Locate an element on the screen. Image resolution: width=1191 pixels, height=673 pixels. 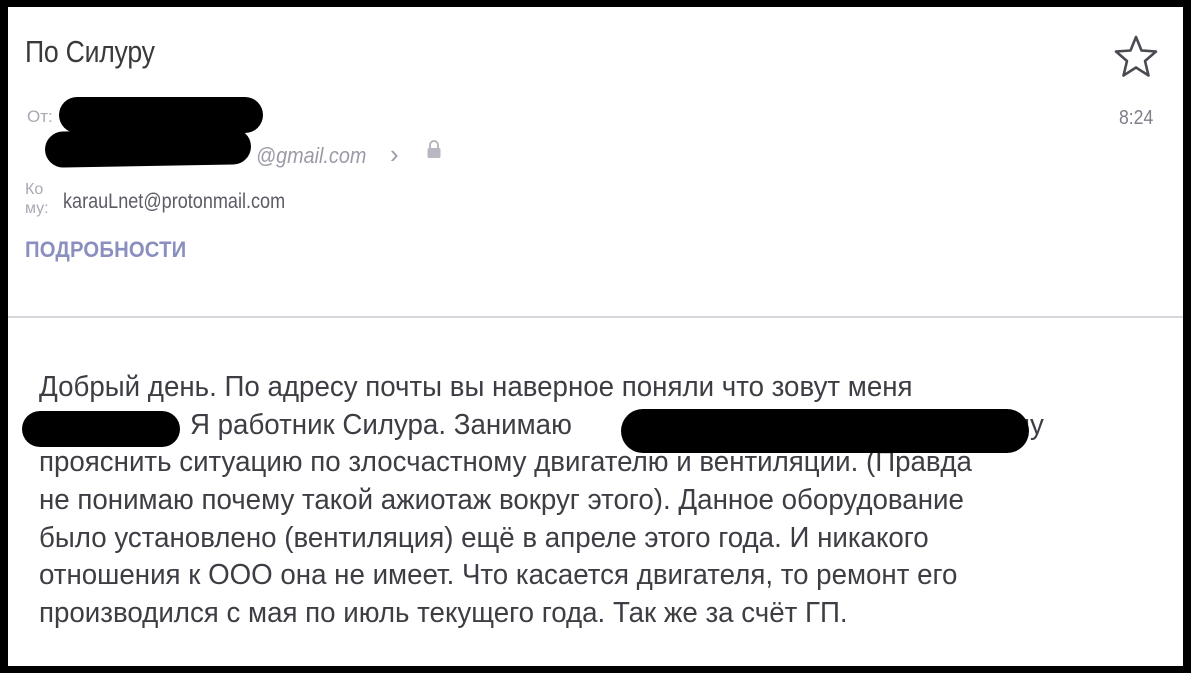
details-button: ПОДРОБНОСТИ is located at coordinates (105, 250).